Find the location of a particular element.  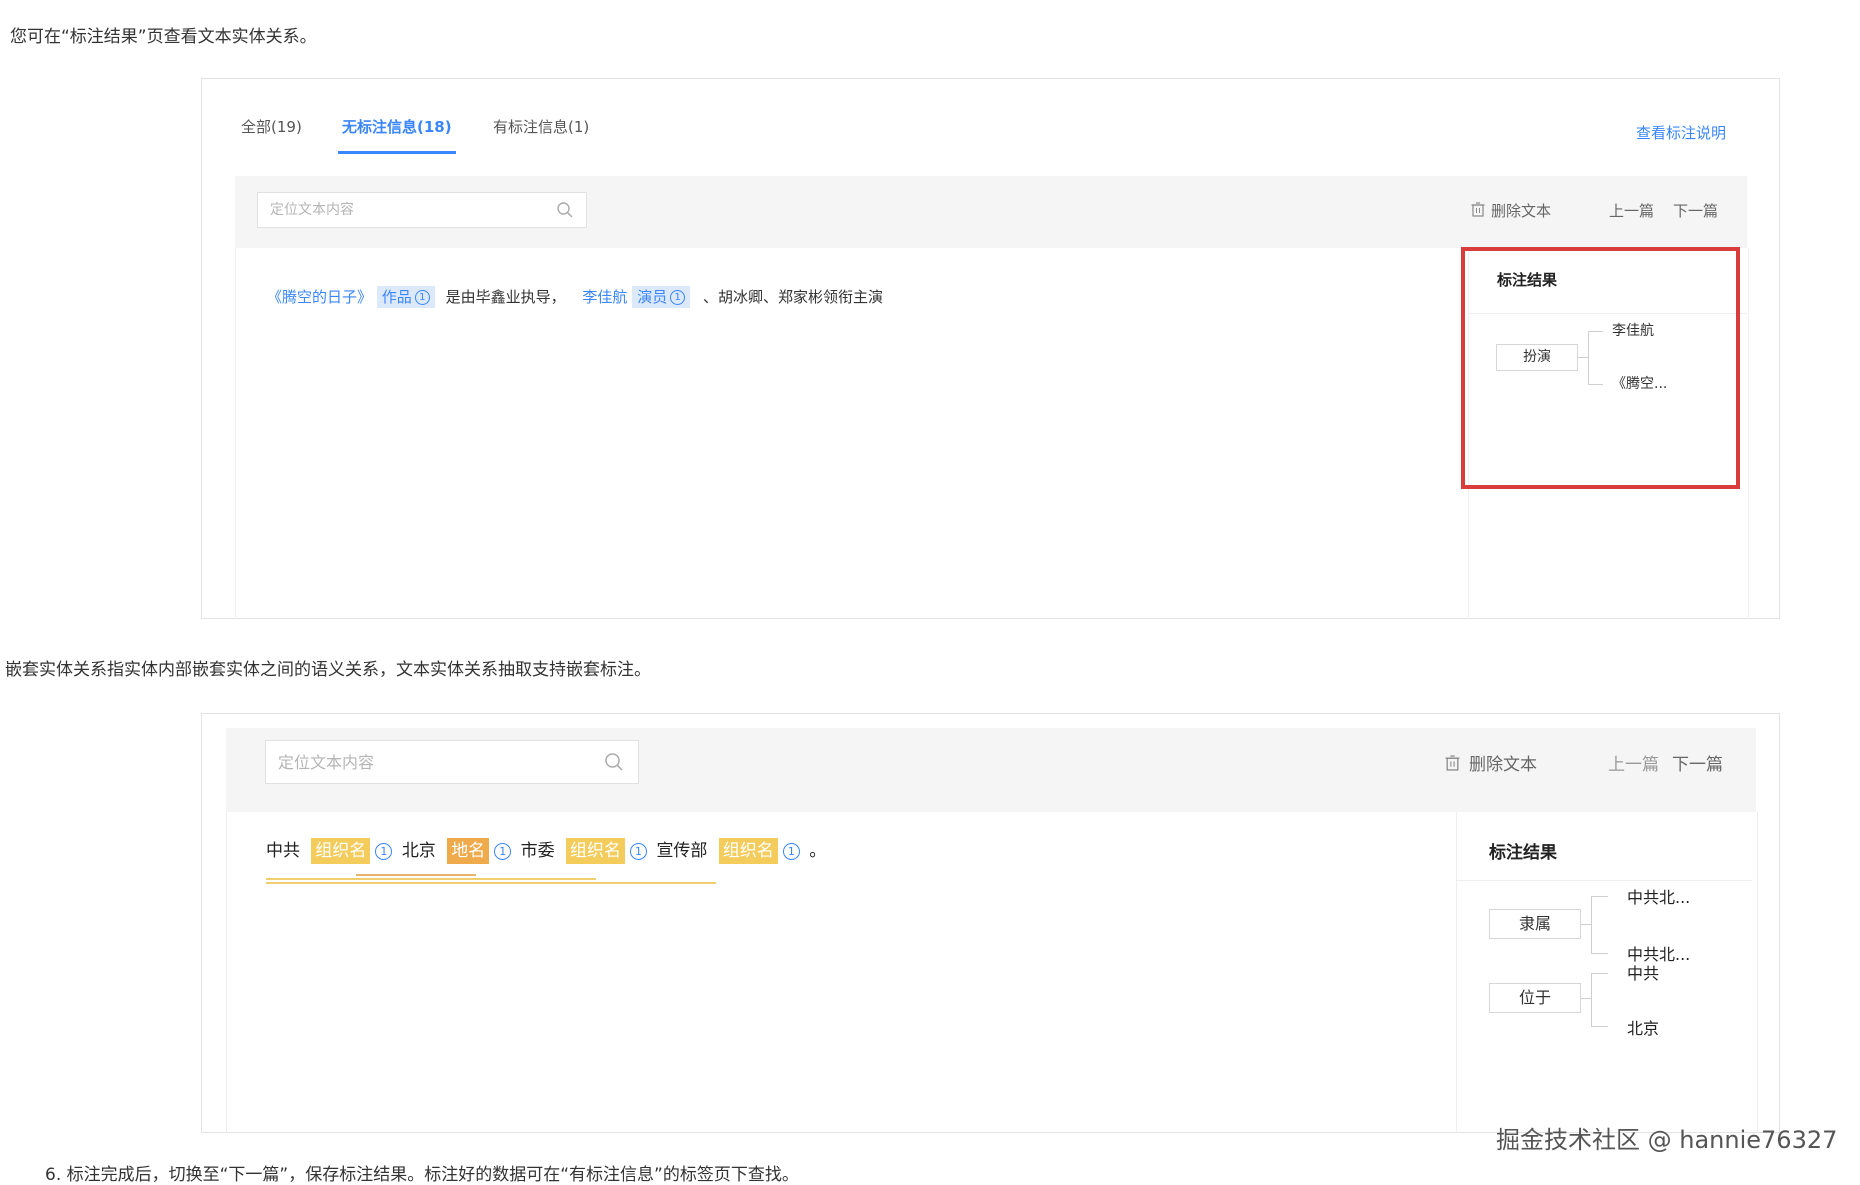

relation-box-affiliated: 隶属 is located at coordinates (1535, 924).